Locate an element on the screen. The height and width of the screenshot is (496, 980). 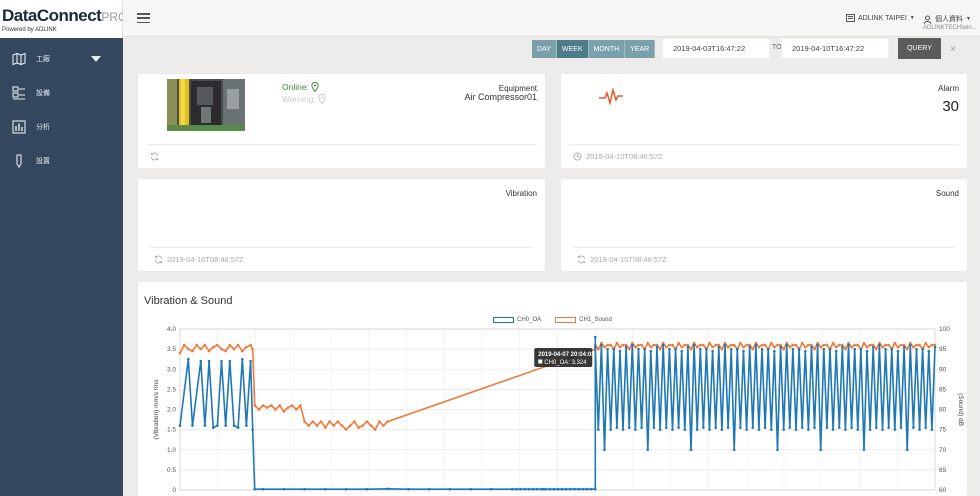
alarm-title: Alarm is located at coordinates (948, 88).